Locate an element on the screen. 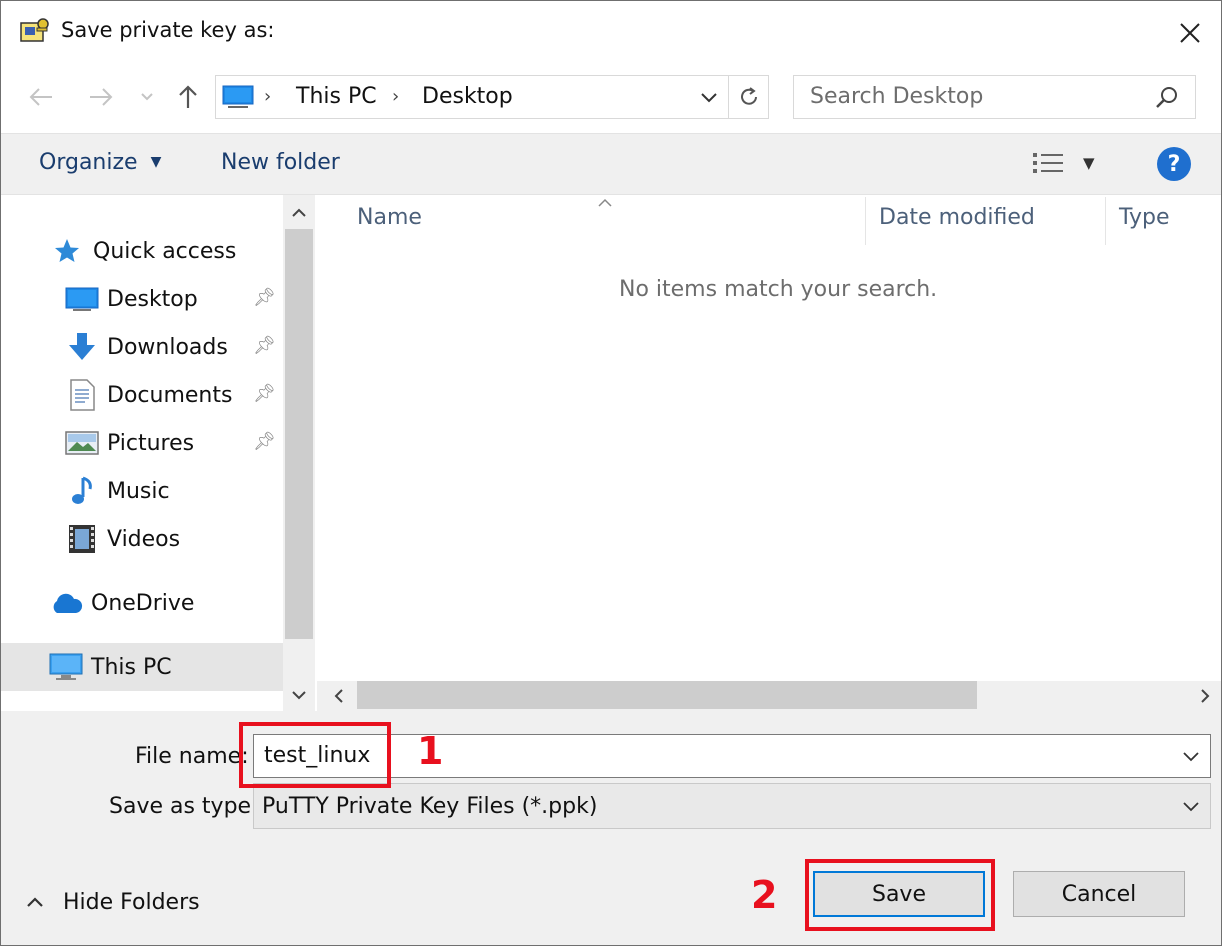  chevron-left-icon is located at coordinates (338, 696).